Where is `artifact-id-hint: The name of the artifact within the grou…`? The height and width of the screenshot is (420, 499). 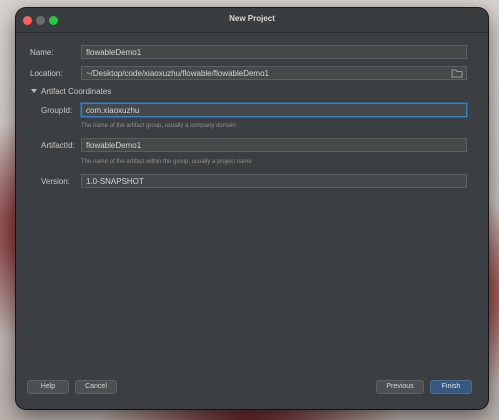
artifact-id-hint: The name of the artifact within the grou… is located at coordinates (166, 162).